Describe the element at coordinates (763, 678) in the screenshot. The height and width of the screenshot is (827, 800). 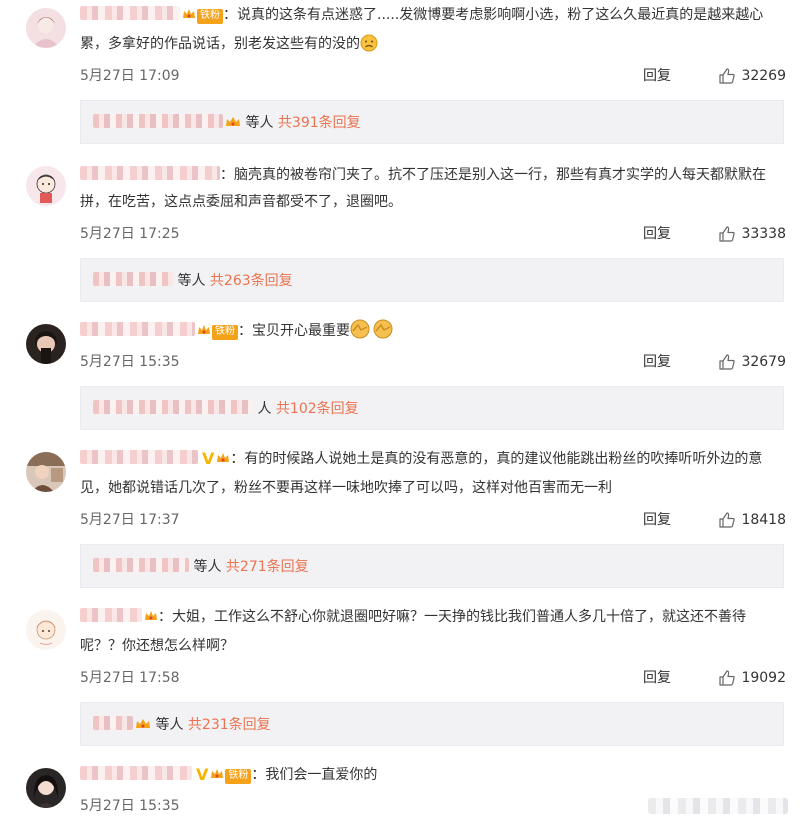
I see `like-count: 19092` at that location.